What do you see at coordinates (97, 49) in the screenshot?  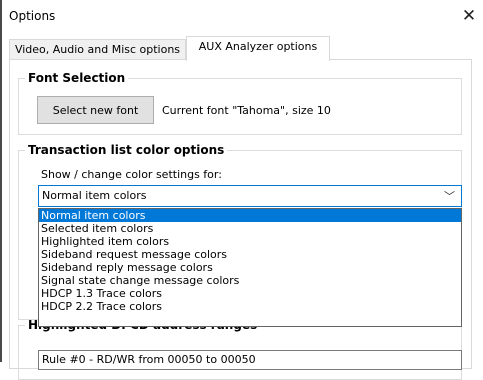 I see `tab-video-audio-misc: Video, Audio and Misc options` at bounding box center [97, 49].